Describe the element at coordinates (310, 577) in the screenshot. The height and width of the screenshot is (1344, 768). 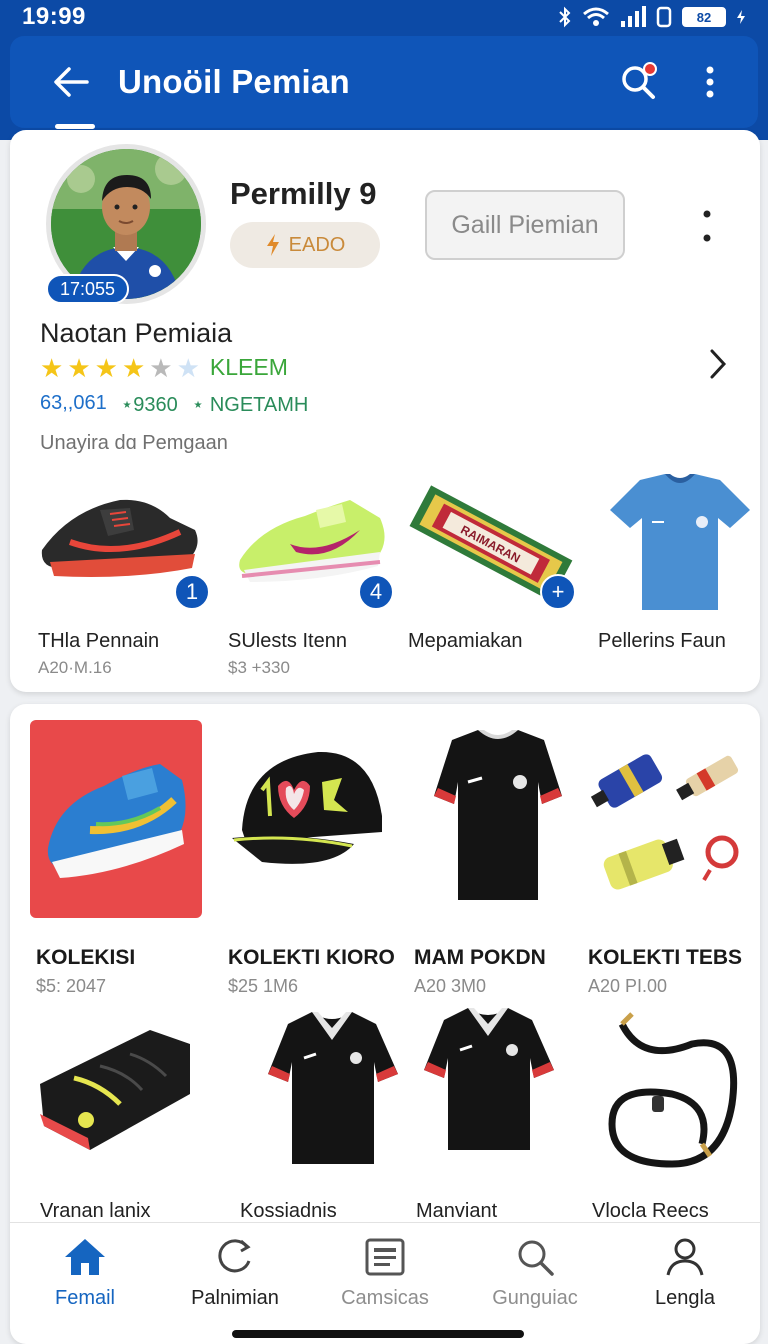
I see `product-card: 4 SUlests Itenn $3 +330` at that location.